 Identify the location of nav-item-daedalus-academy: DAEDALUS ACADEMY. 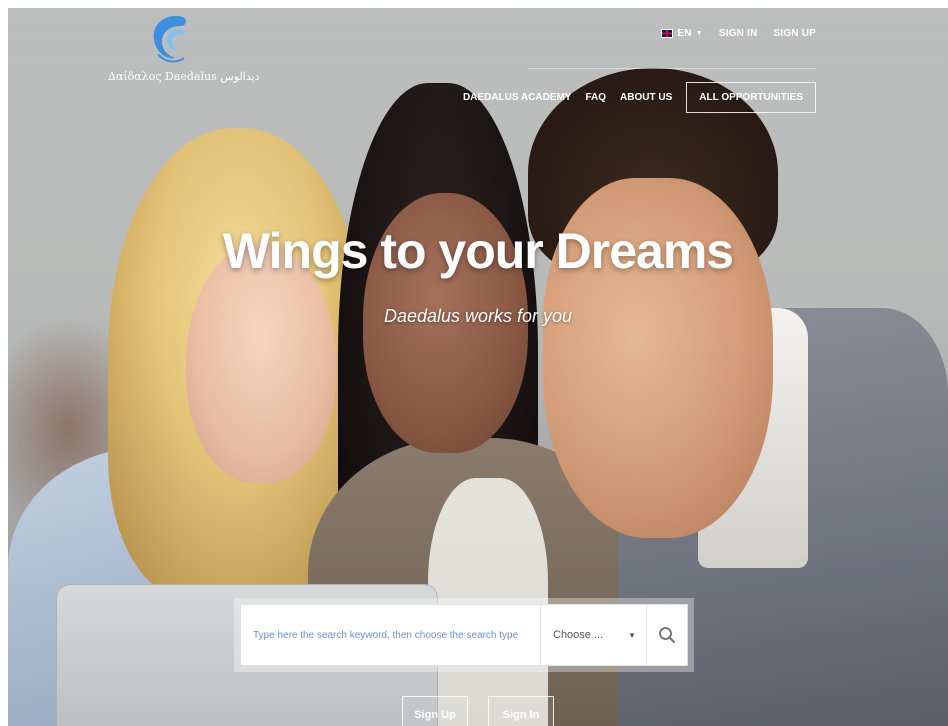
(517, 97).